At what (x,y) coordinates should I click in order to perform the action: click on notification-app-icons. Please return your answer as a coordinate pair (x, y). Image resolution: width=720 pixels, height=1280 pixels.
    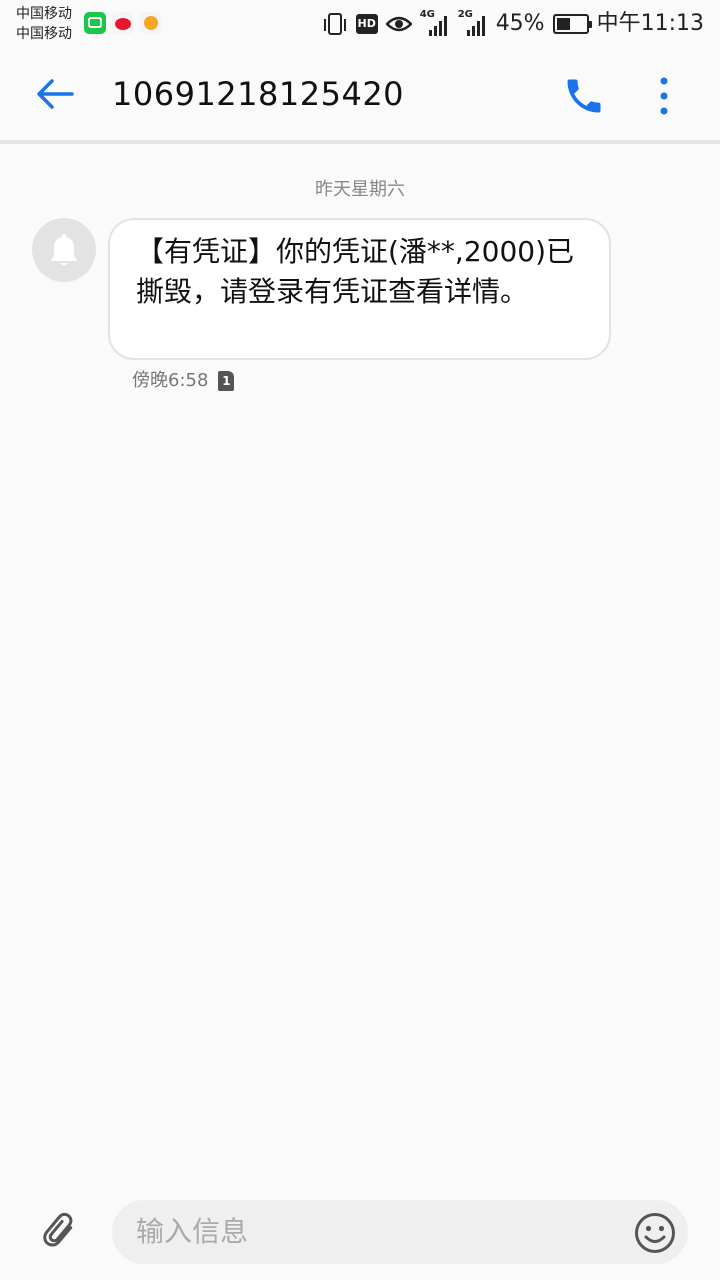
    Looking at the image, I should click on (123, 23).